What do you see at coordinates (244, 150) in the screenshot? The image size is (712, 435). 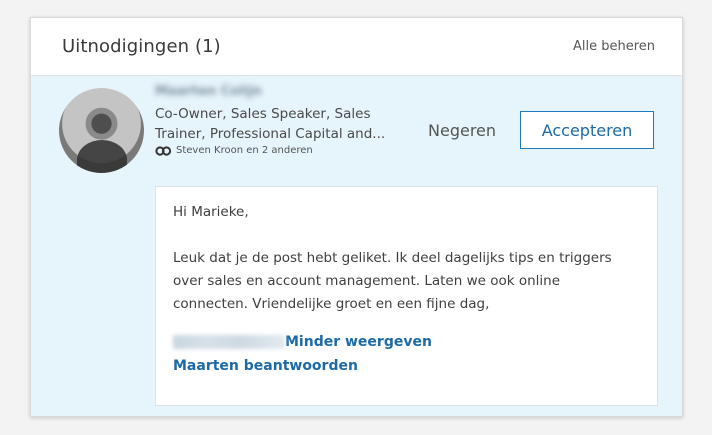 I see `mutual-connections-text: Steven Kroon en 2 anderen` at bounding box center [244, 150].